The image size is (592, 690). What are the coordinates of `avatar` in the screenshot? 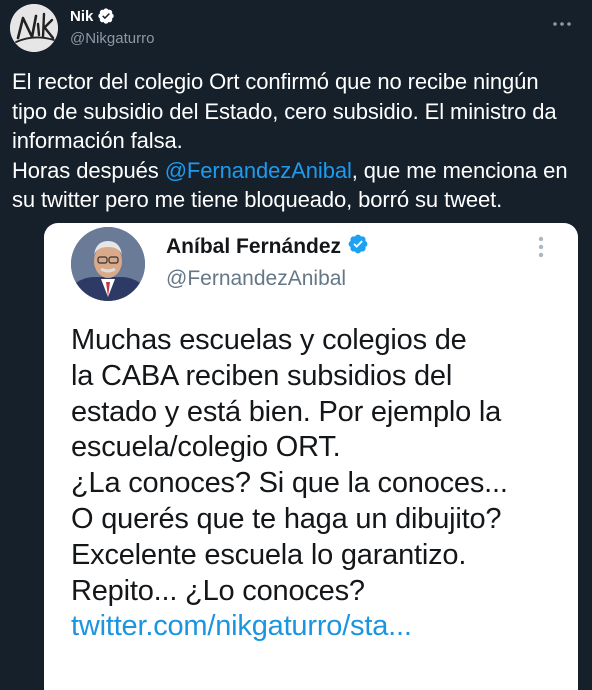 It's located at (34, 28).